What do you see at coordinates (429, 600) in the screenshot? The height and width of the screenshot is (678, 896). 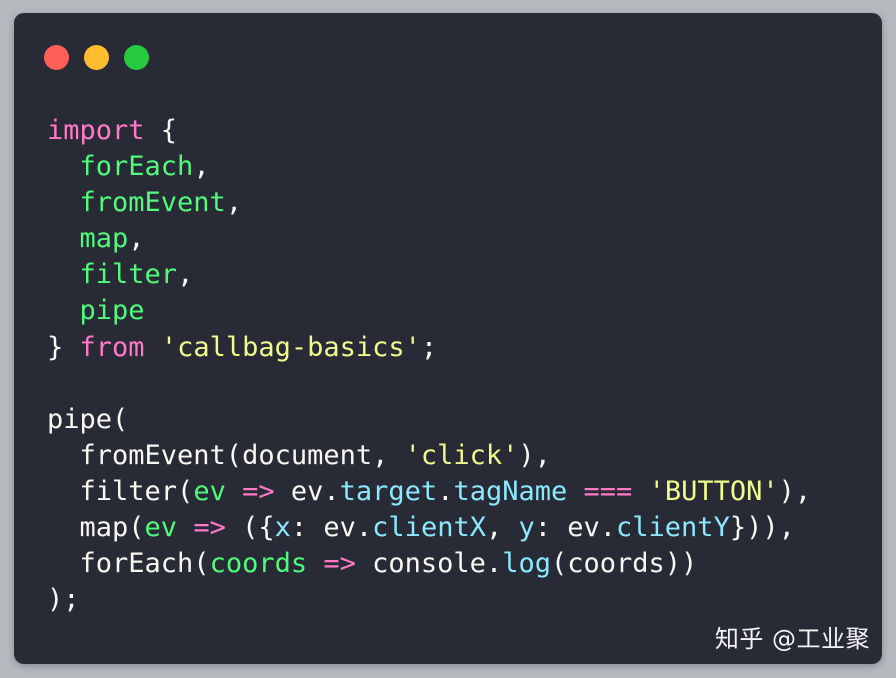 I see `code-line: );` at bounding box center [429, 600].